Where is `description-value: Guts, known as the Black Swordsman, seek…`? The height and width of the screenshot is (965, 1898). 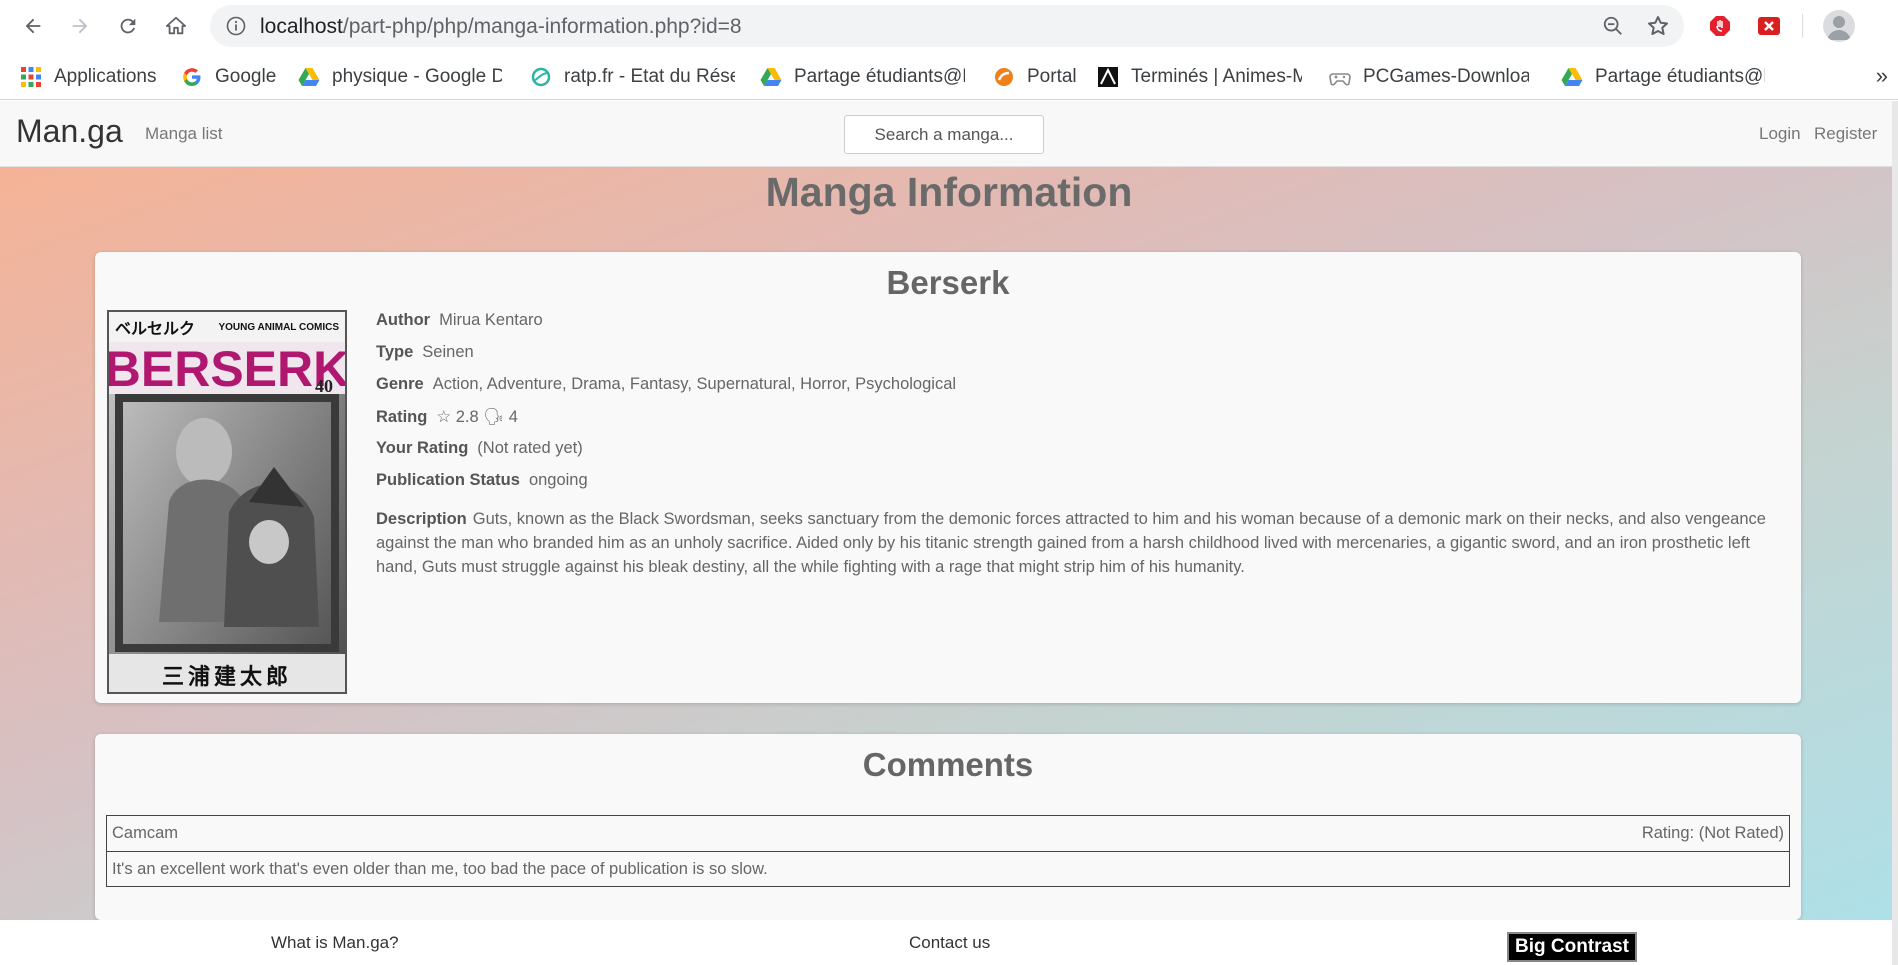
description-value: Guts, known as the Black Swordsman, seek… is located at coordinates (1071, 543).